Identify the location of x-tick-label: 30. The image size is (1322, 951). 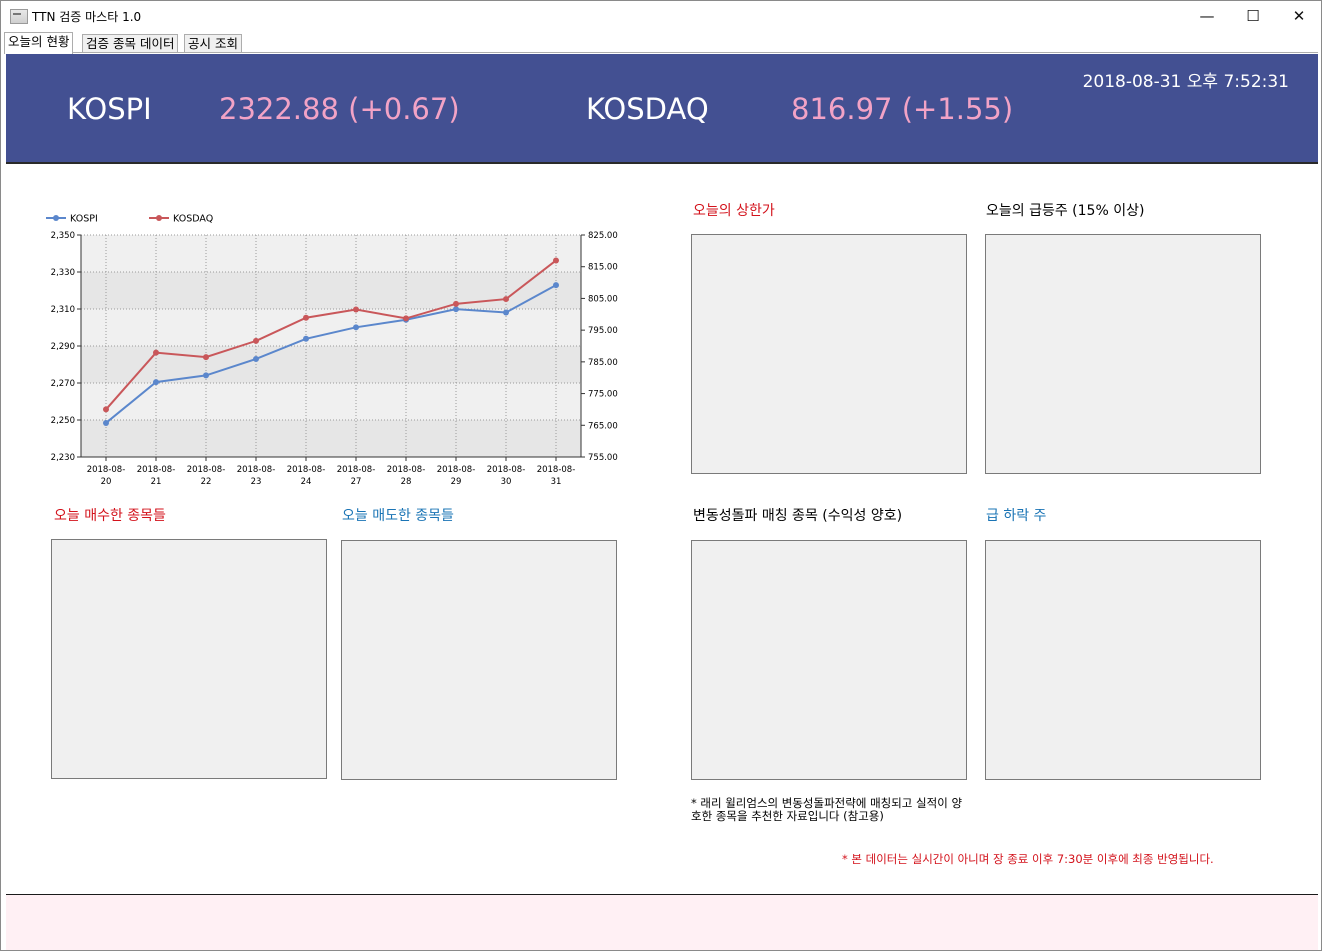
(506, 482).